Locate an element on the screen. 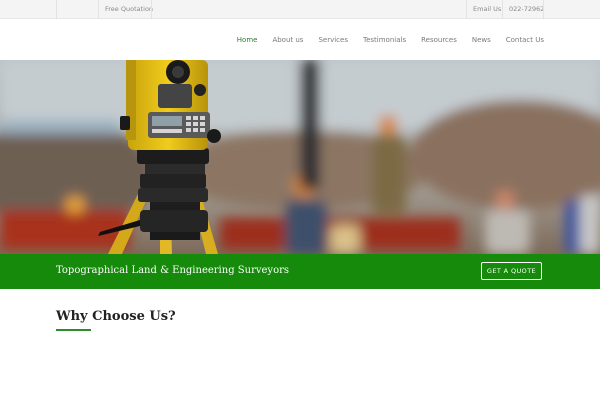  section-title: Why Choose Us? is located at coordinates (116, 316).